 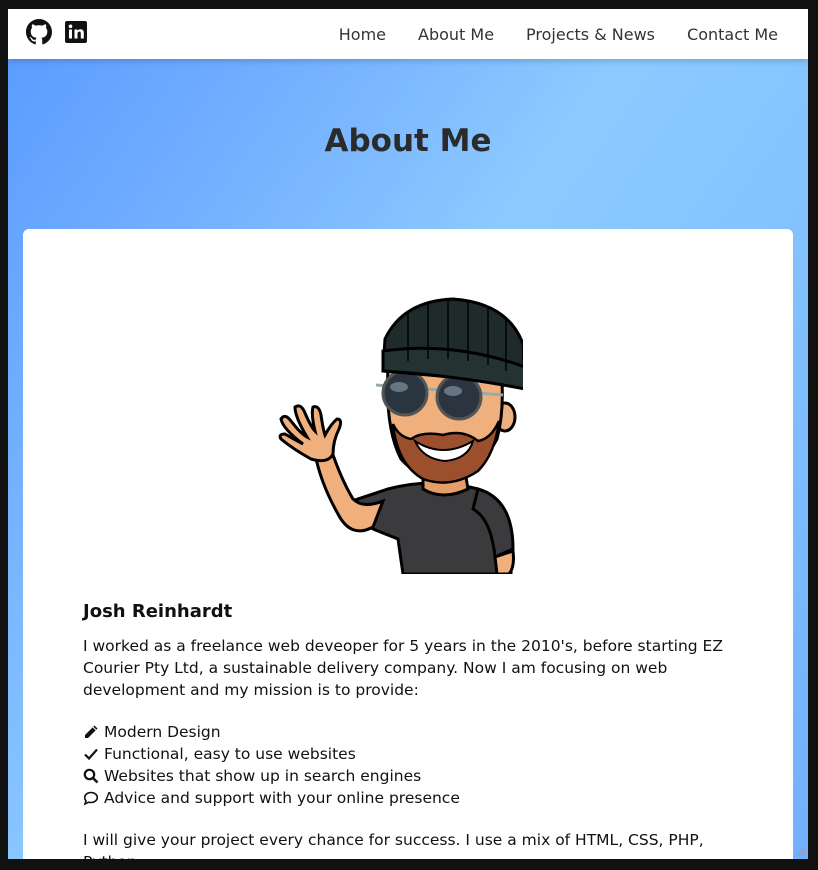 What do you see at coordinates (91, 798) in the screenshot?
I see `comment-icon` at bounding box center [91, 798].